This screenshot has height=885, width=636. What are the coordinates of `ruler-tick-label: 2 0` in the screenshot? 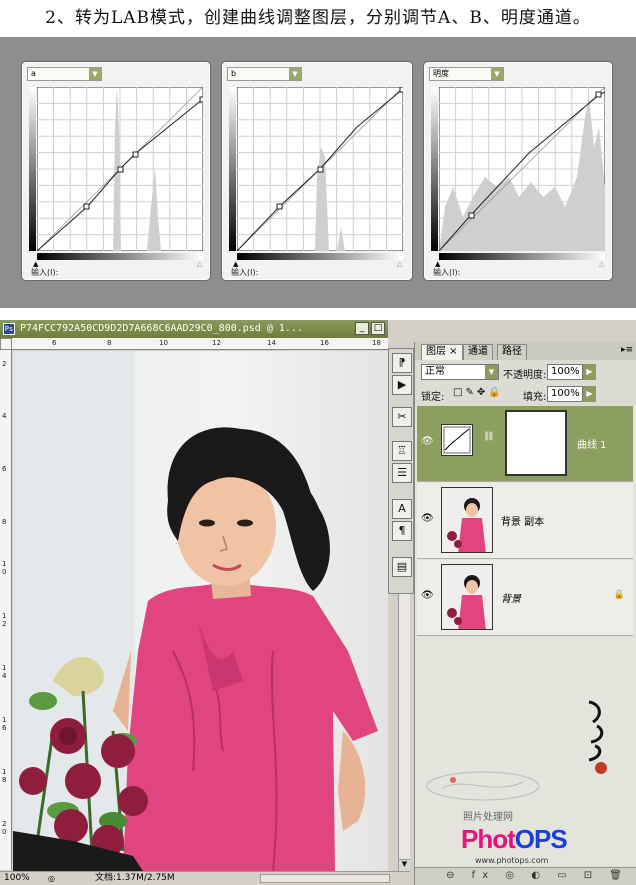 It's located at (4, 828).